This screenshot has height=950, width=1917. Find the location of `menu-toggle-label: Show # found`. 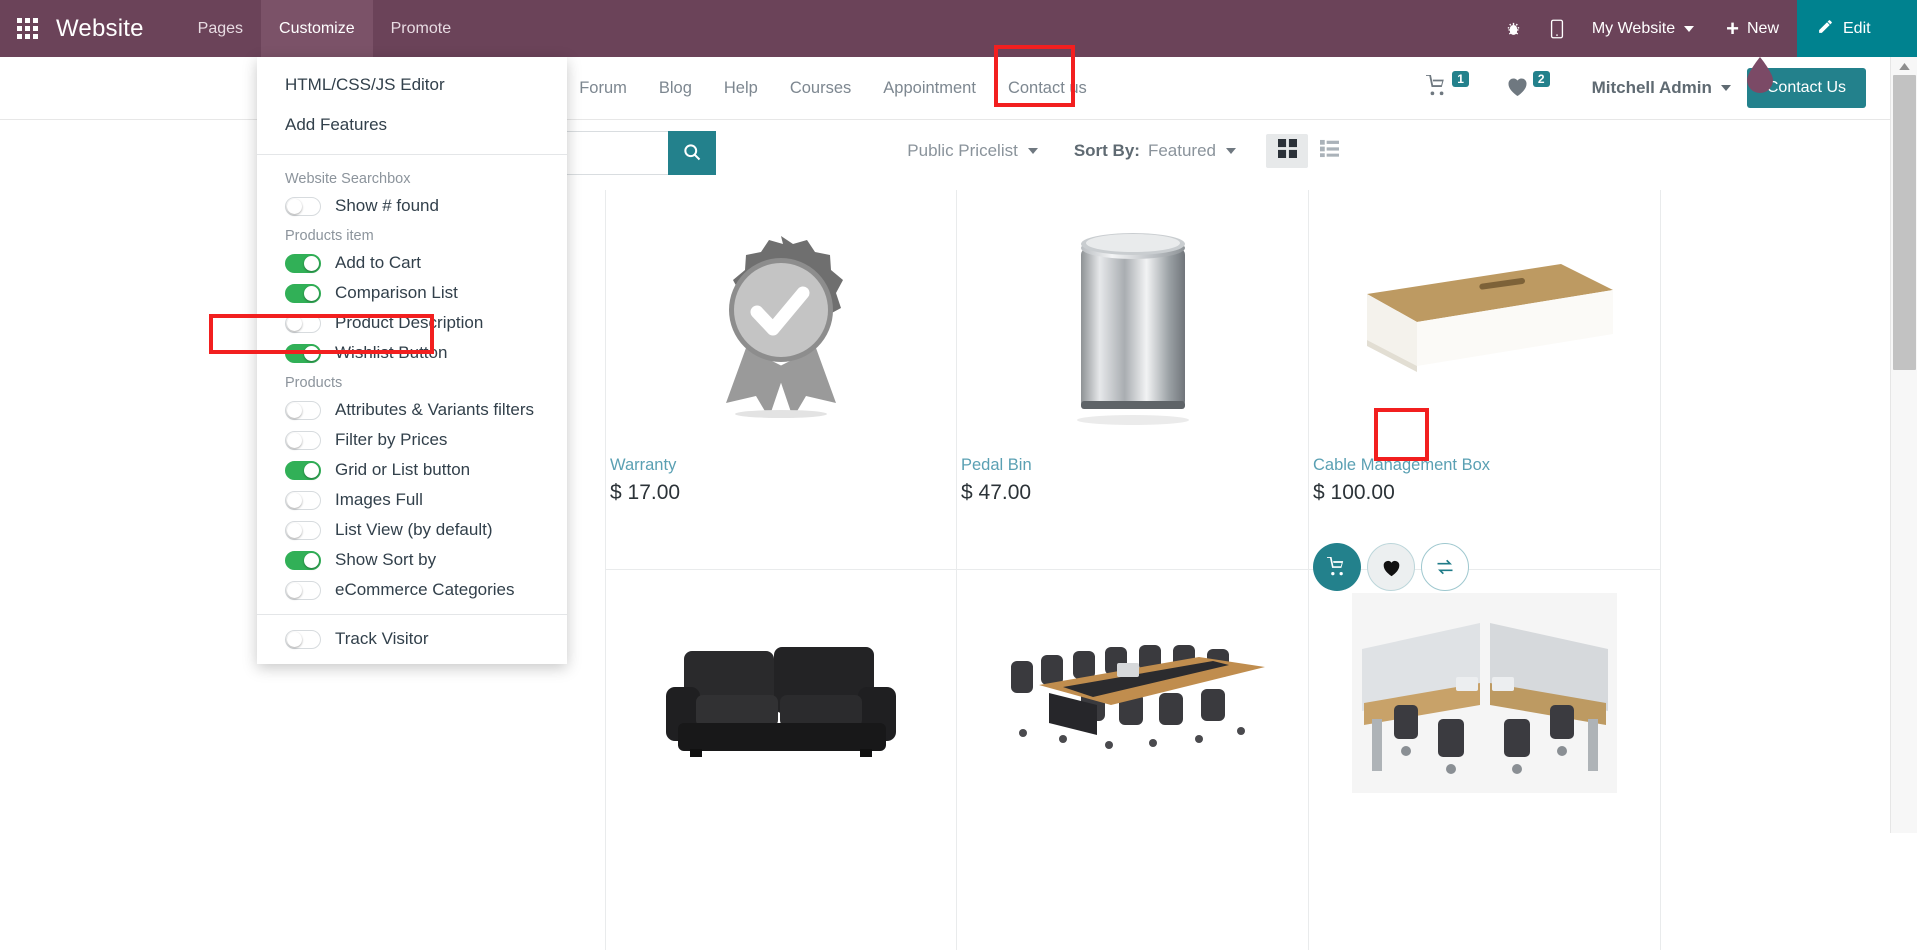

menu-toggle-label: Show # found is located at coordinates (387, 205).